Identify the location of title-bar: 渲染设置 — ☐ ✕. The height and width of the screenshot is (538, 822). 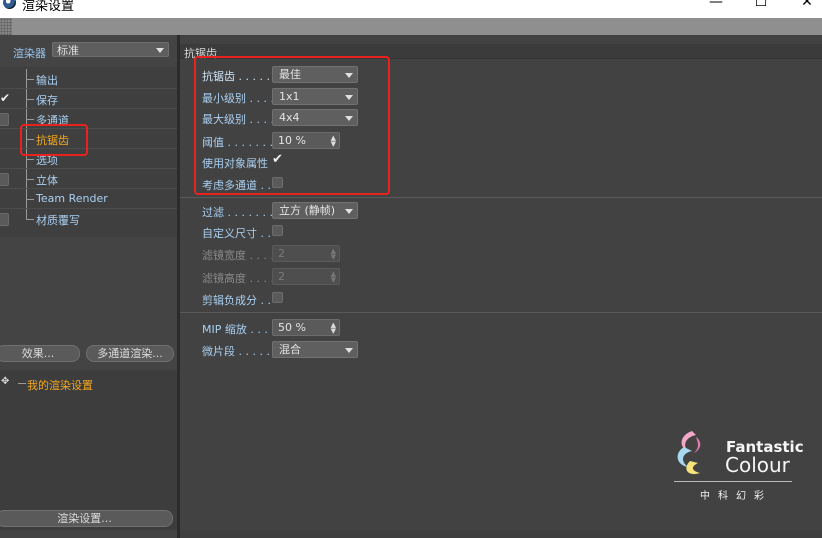
(411, 9).